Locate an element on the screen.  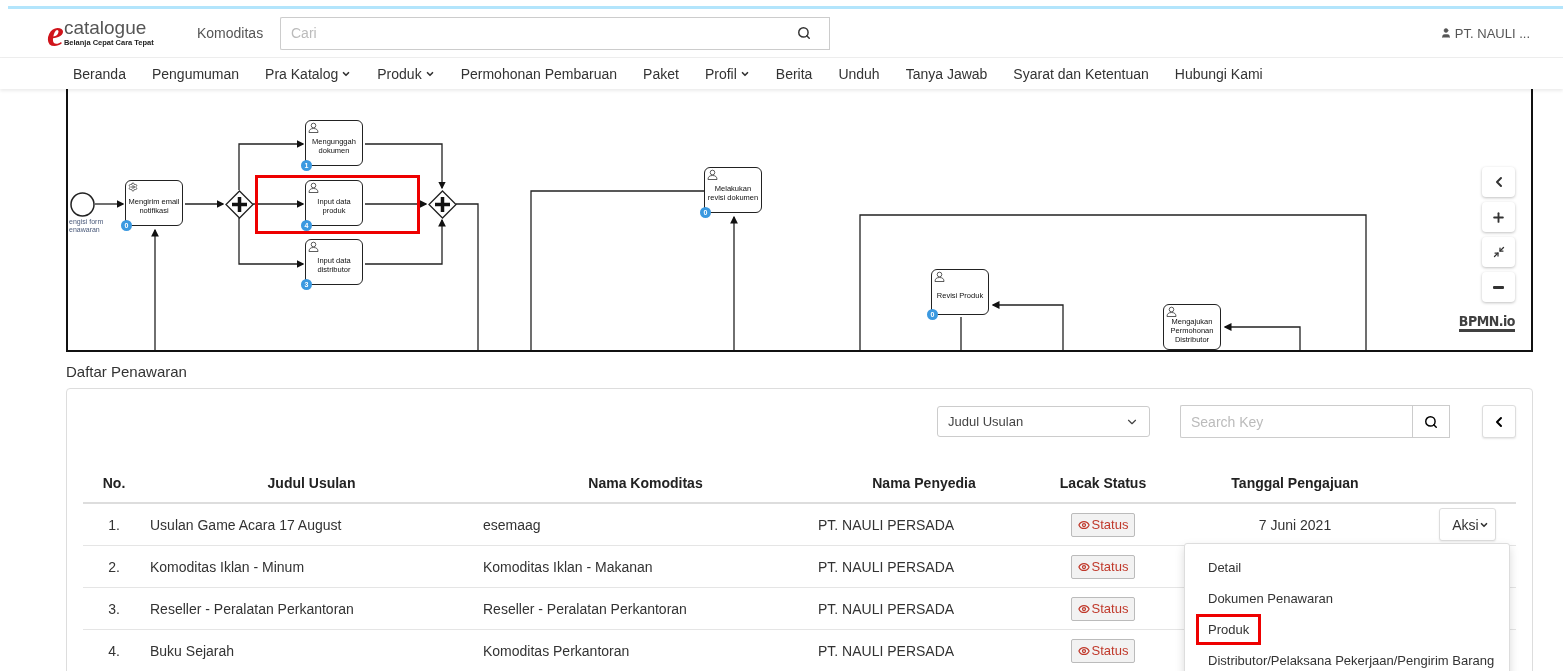
column-header: Lacak Status is located at coordinates (1103, 483).